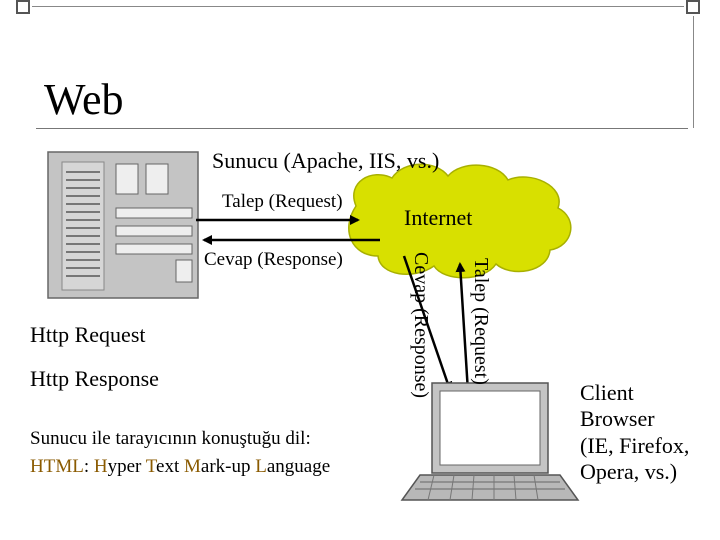  What do you see at coordinates (490, 441) in the screenshot?
I see `laptop-icon` at bounding box center [490, 441].